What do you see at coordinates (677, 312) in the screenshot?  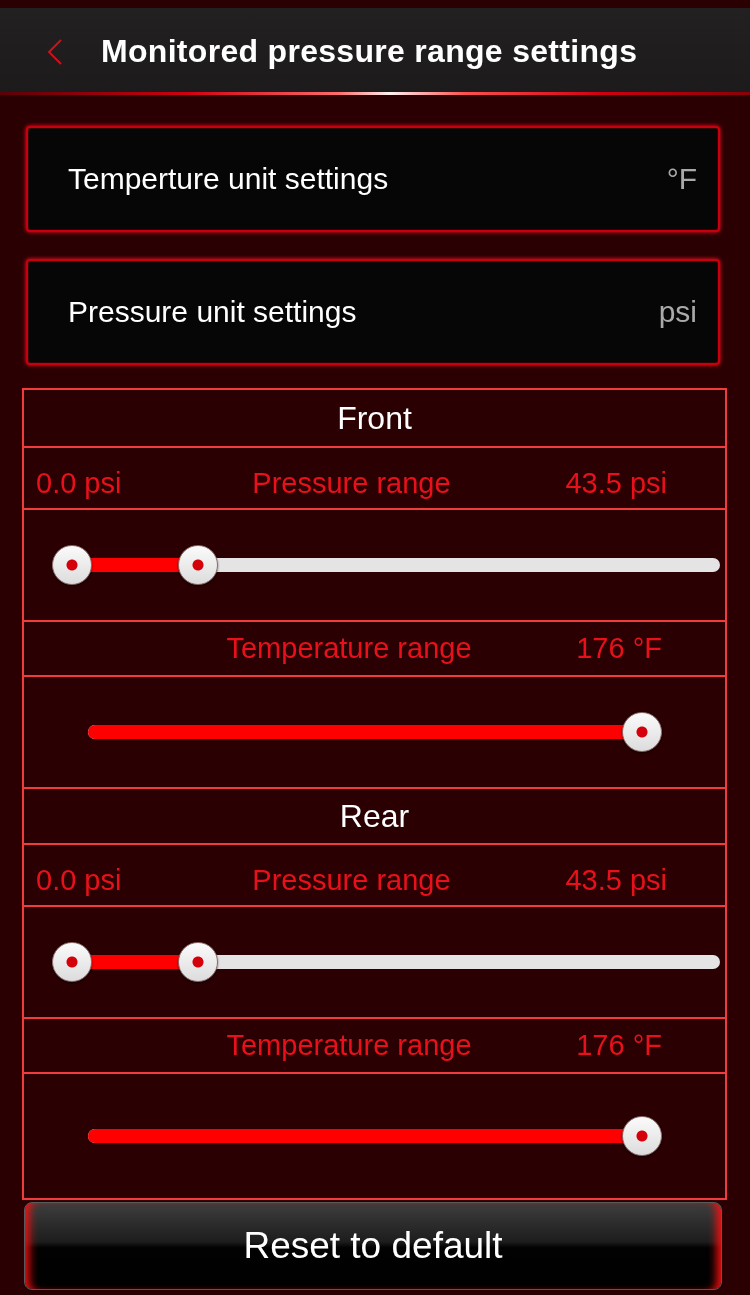 I see `setting-value: psi` at bounding box center [677, 312].